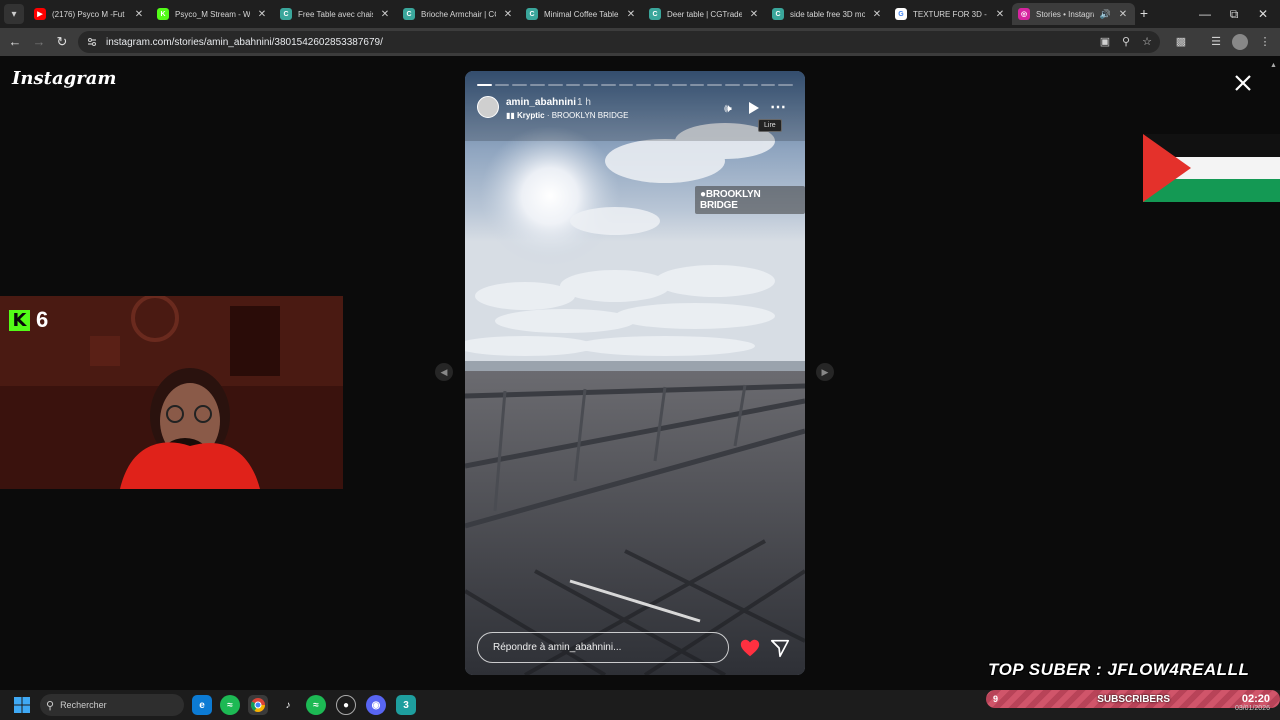 This screenshot has width=1280, height=720. Describe the element at coordinates (541, 102) in the screenshot. I see `story-username: amin_abahnini` at that location.